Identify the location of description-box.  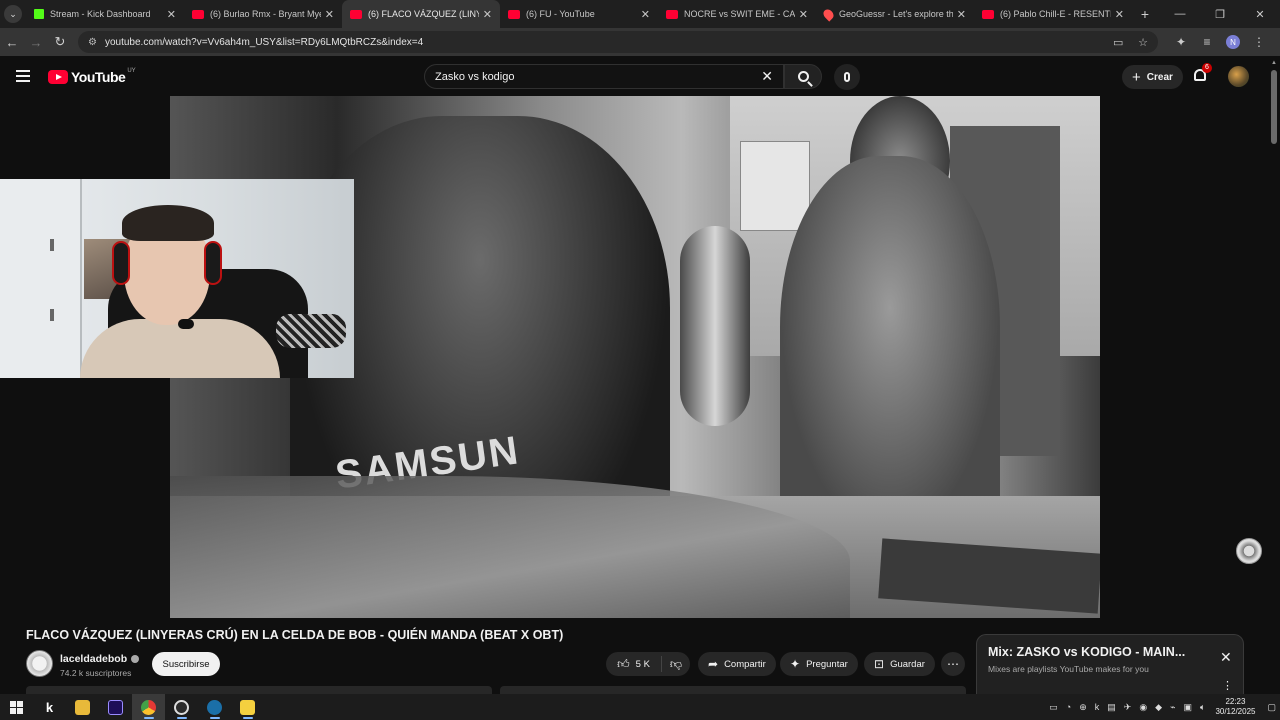
(259, 690).